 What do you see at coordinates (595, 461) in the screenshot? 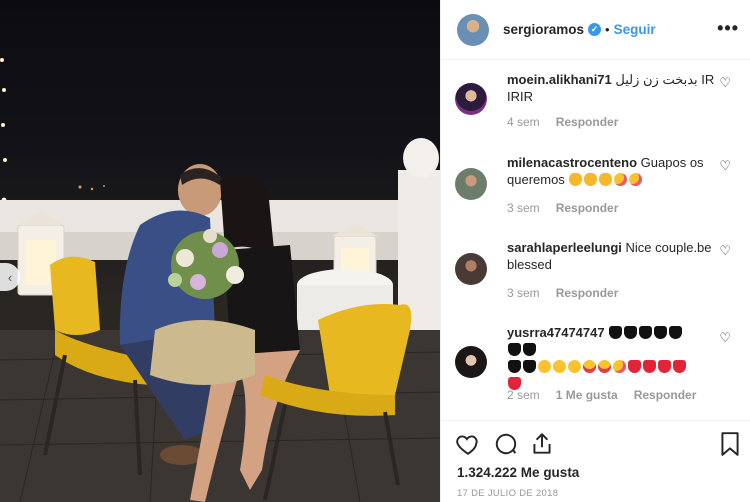
I see `post-actions: 1.324.222 Me gusta 17 DE JULIO DE 2018` at bounding box center [595, 461].